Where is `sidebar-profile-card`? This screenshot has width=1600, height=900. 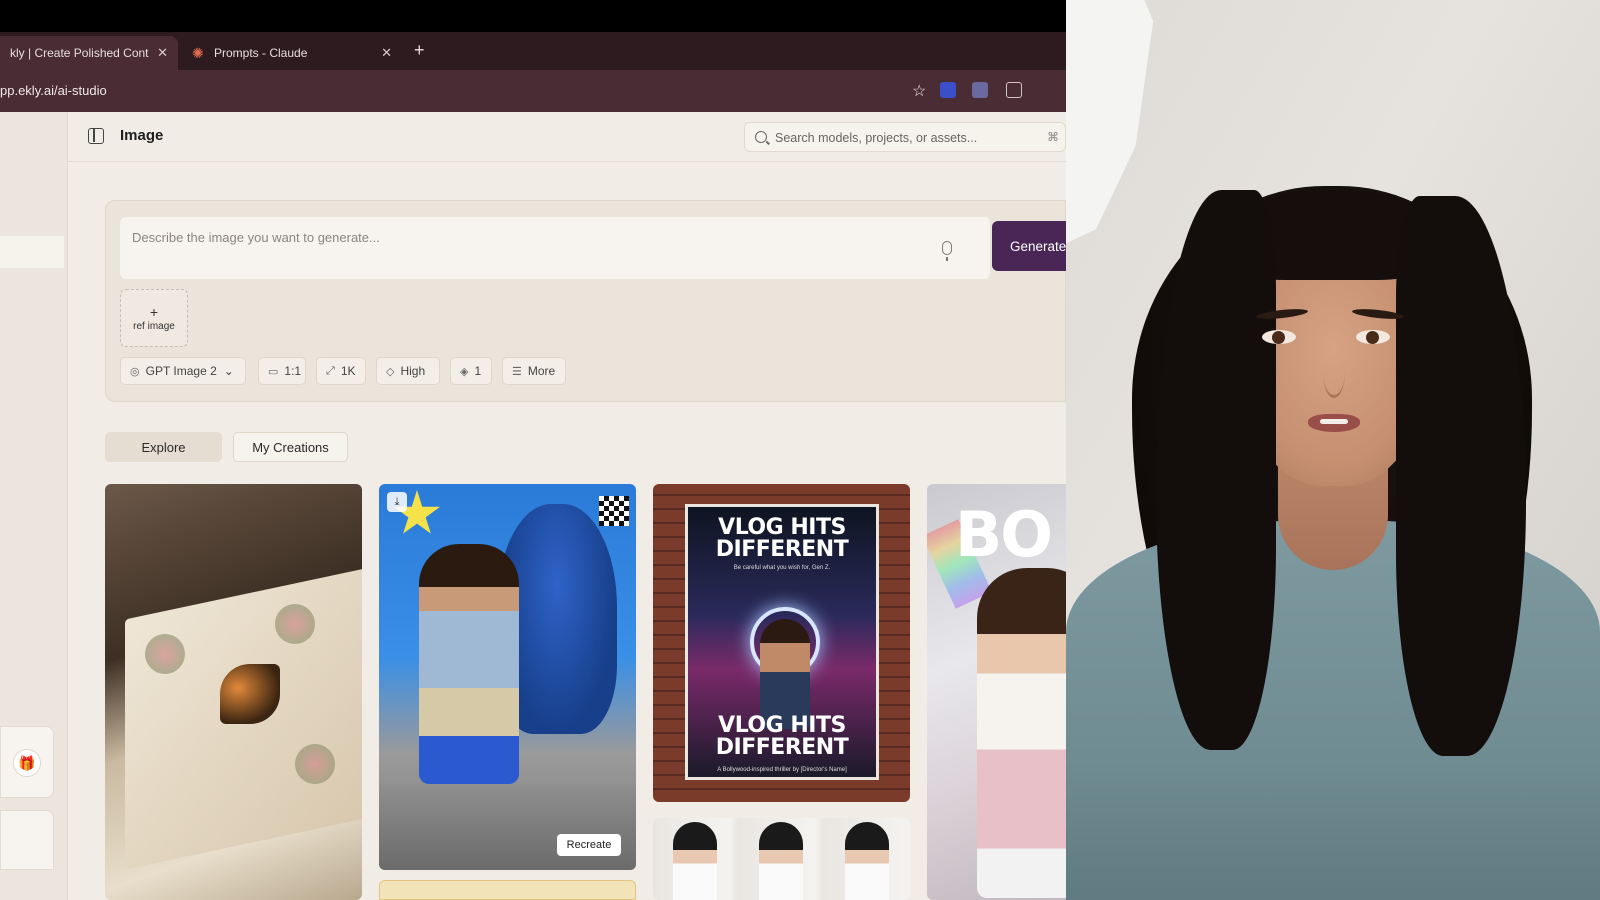
sidebar-profile-card is located at coordinates (27, 840).